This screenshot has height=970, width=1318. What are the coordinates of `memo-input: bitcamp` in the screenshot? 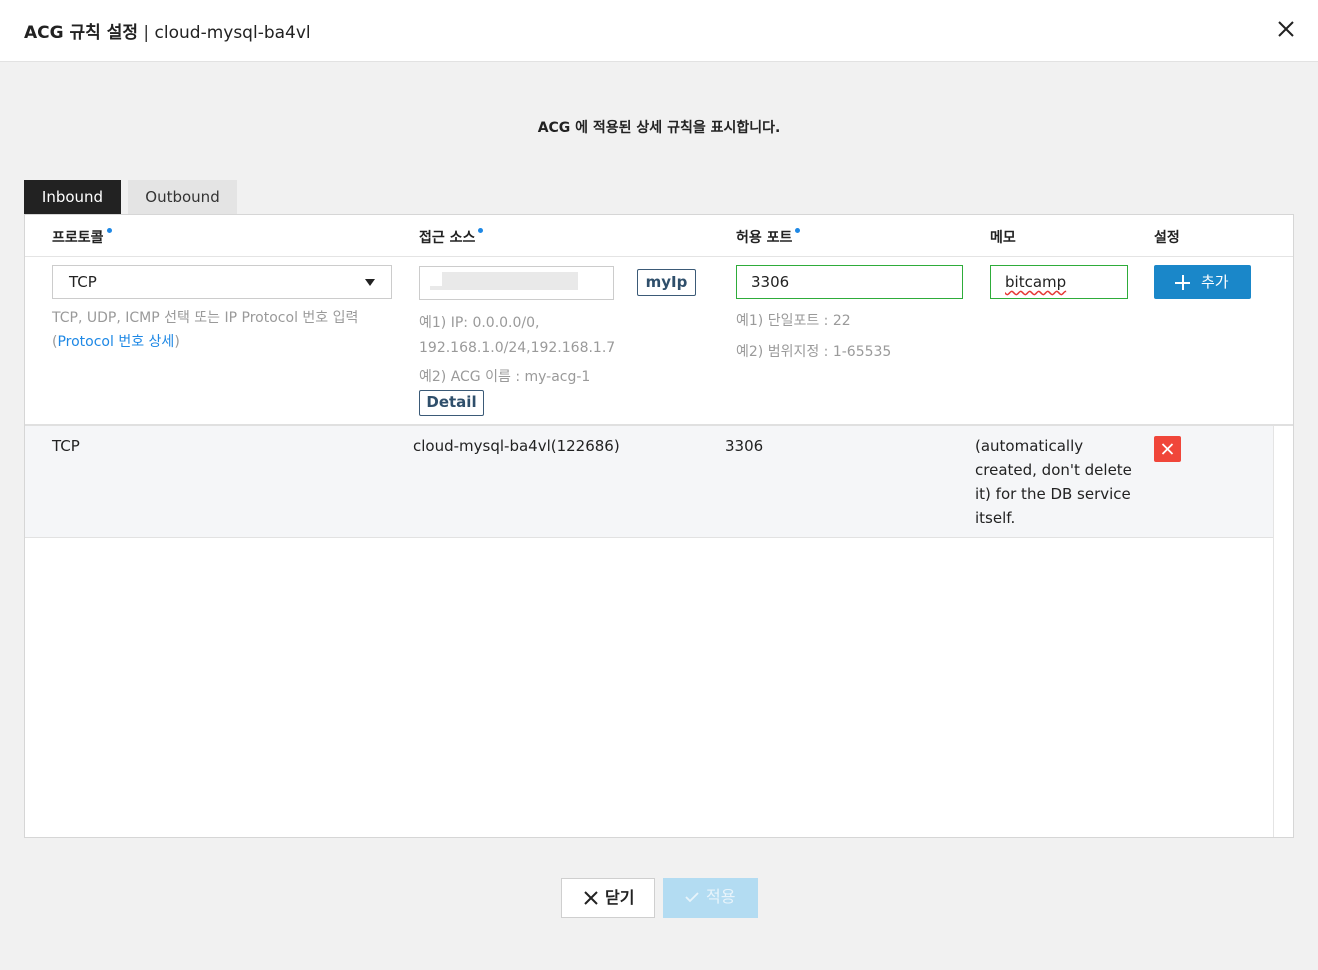 It's located at (1059, 282).